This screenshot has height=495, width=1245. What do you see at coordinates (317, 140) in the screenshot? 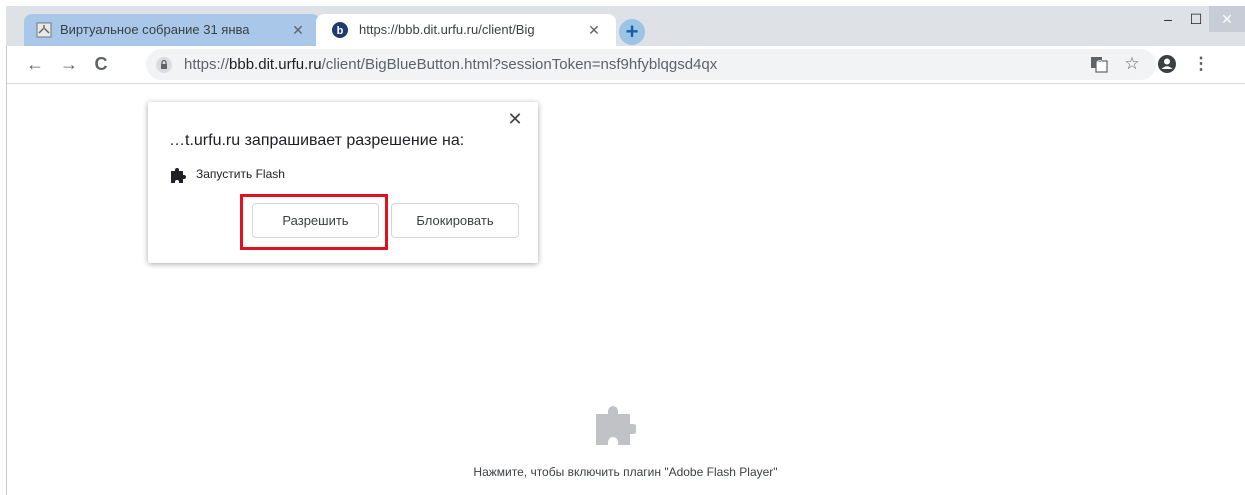
I see `permission-message: …t.urfu.ru запрашивает разрешение на:` at bounding box center [317, 140].